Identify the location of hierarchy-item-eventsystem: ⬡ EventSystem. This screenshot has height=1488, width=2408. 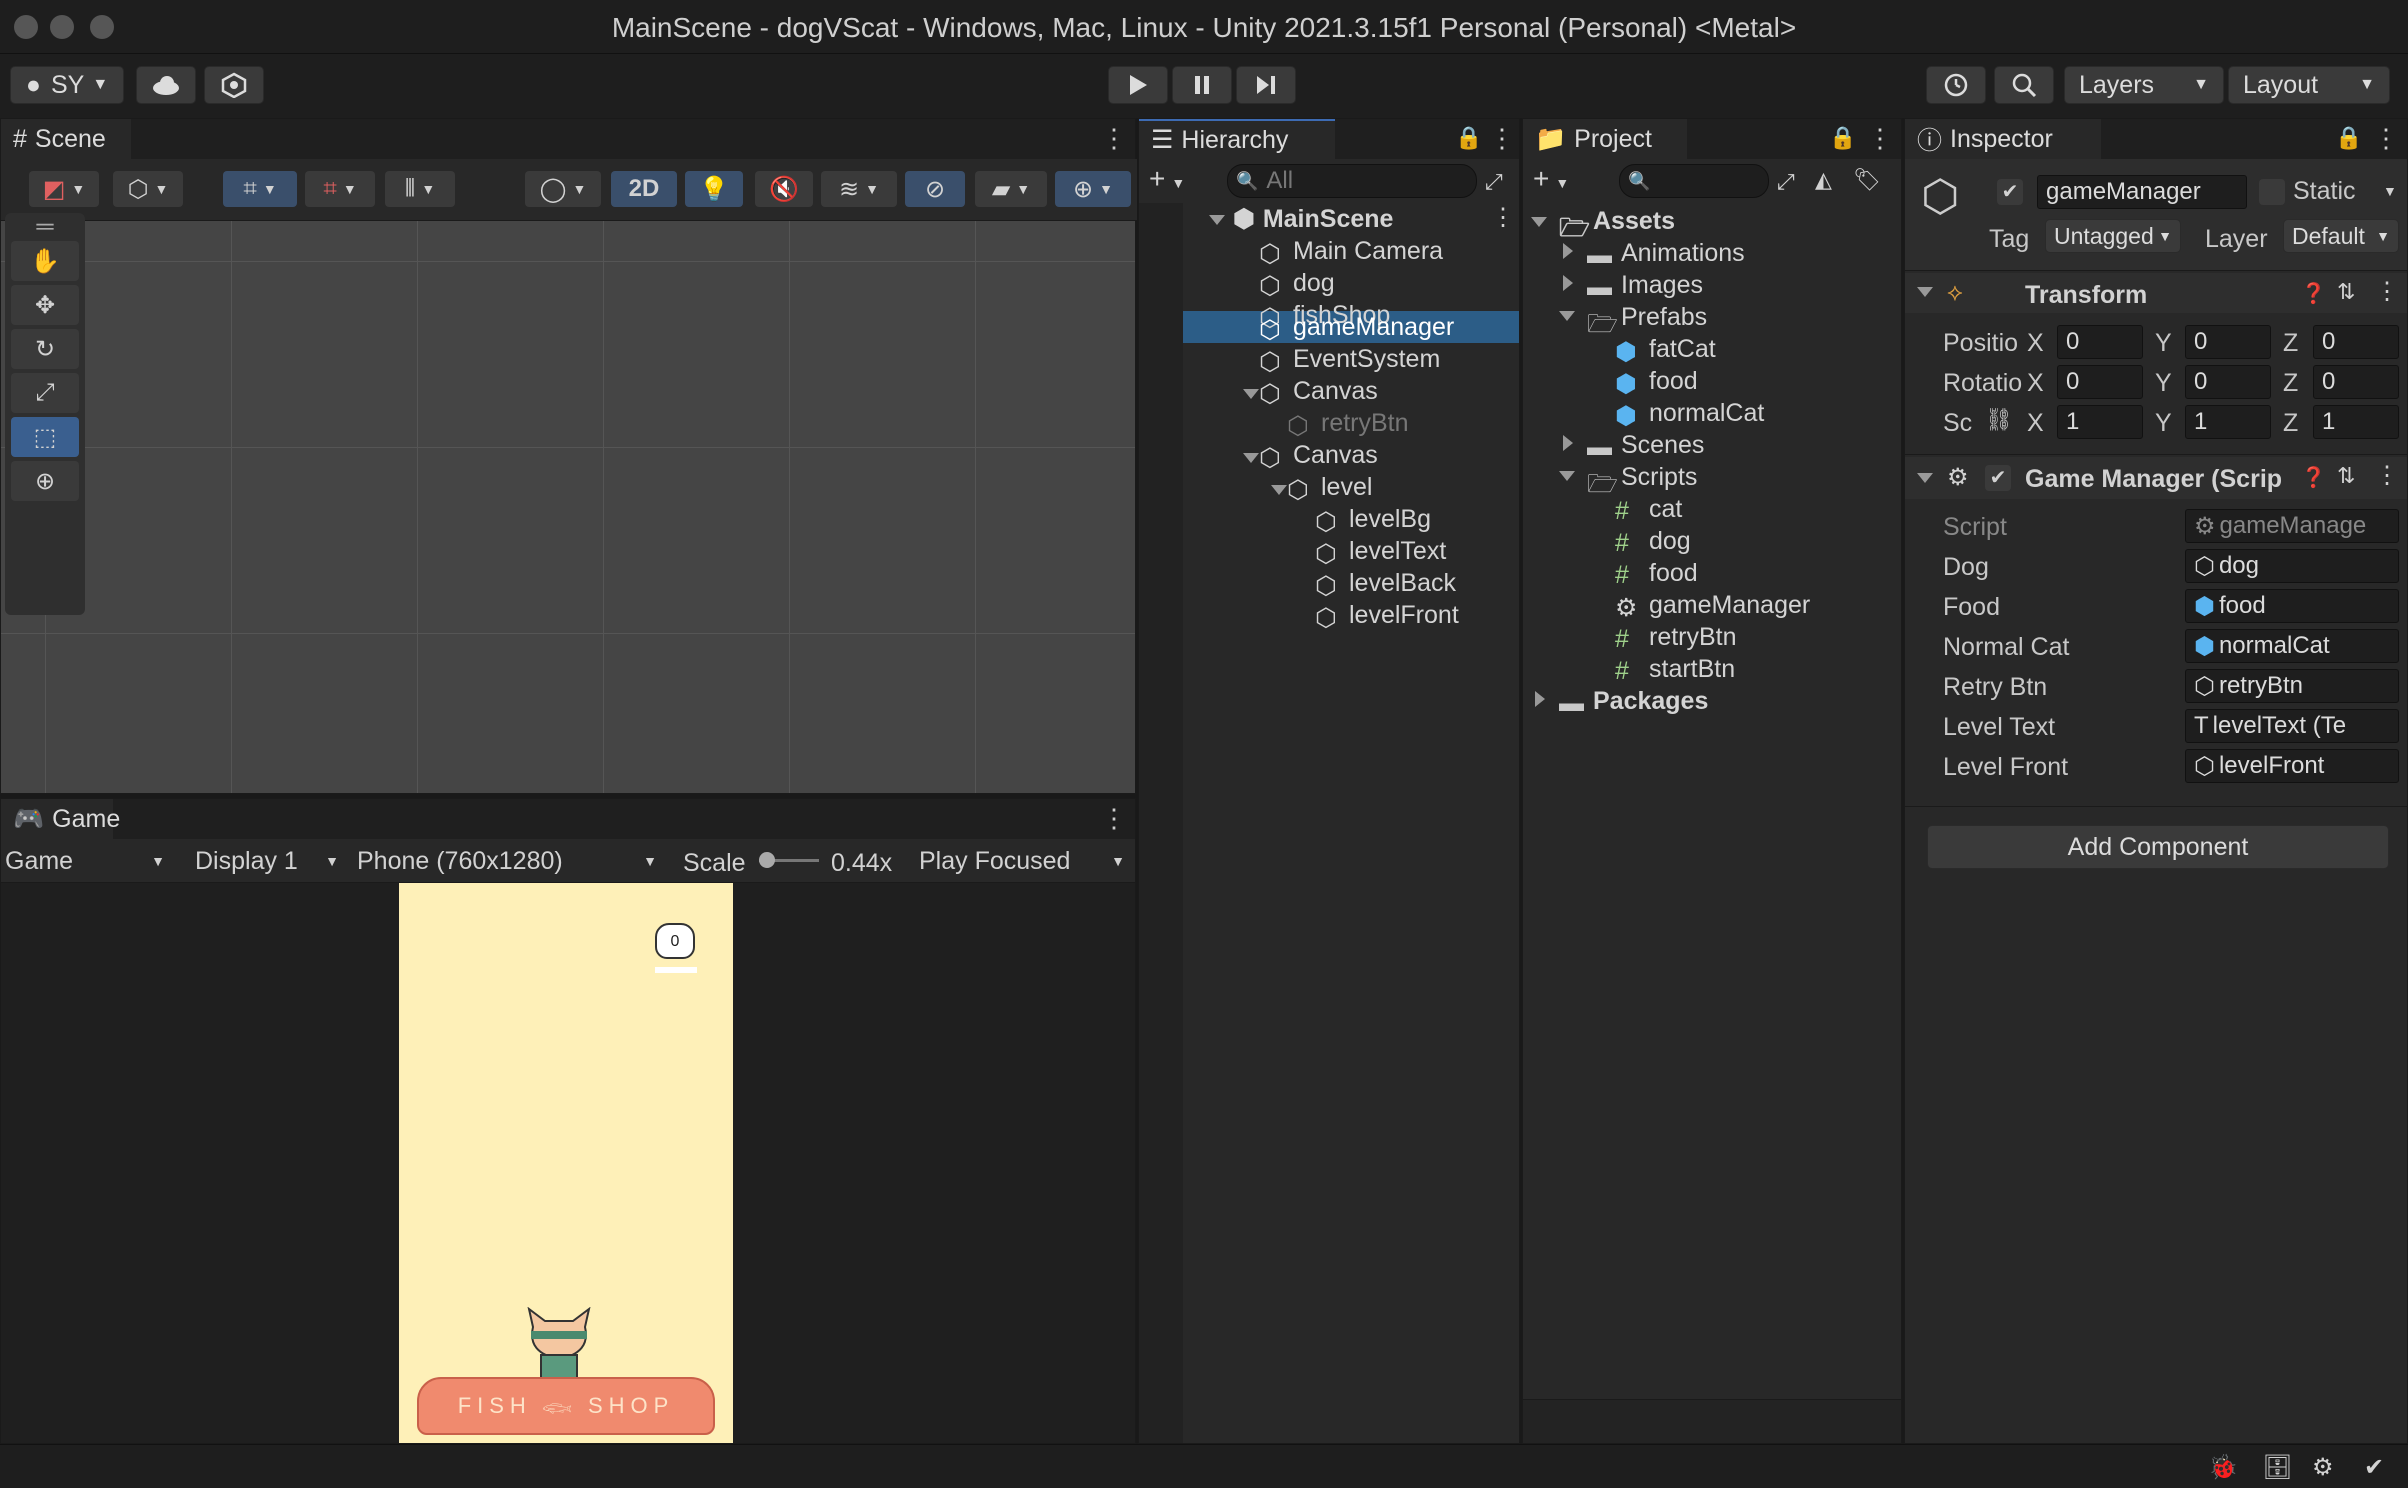
(1349, 360).